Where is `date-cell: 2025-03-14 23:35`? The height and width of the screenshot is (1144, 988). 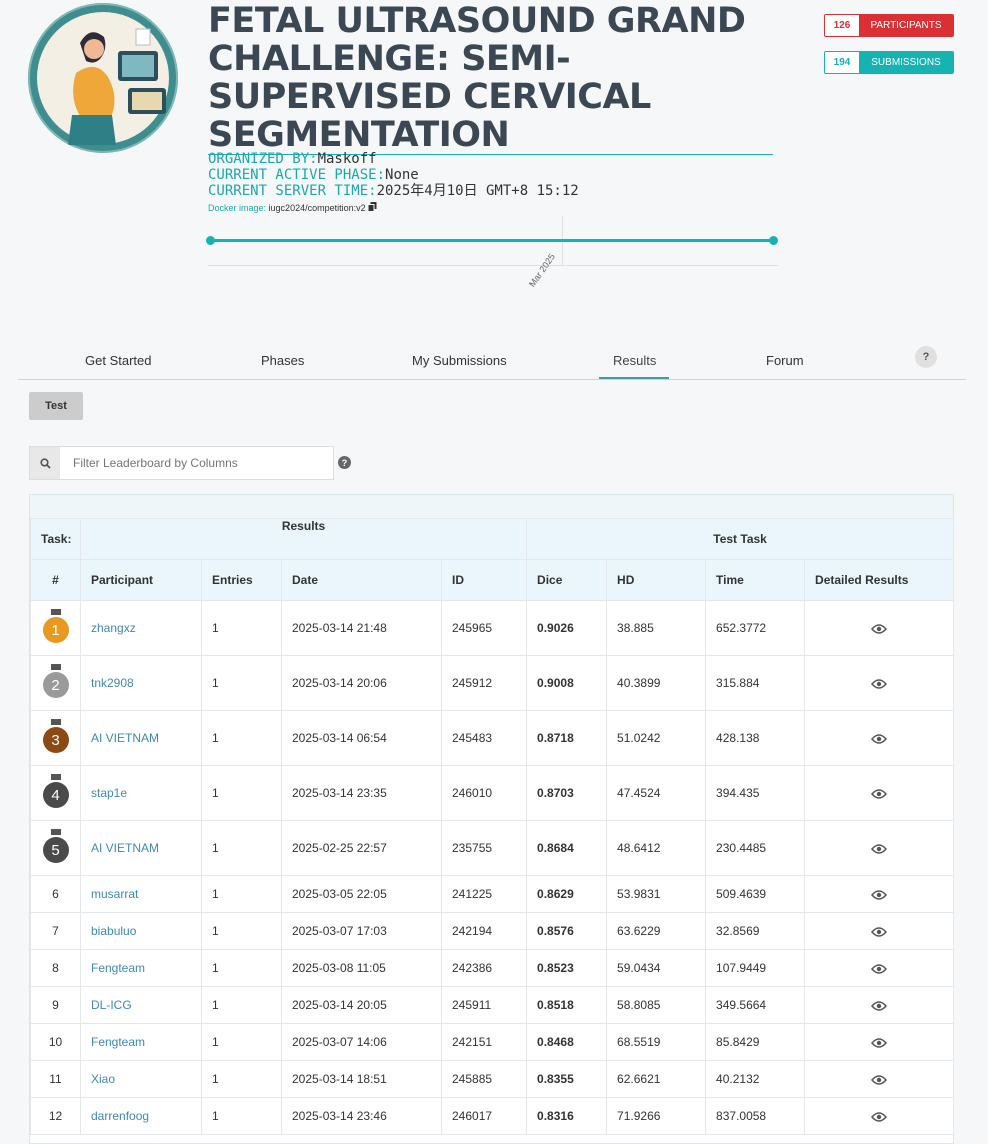
date-cell: 2025-03-14 23:35 is located at coordinates (361, 793).